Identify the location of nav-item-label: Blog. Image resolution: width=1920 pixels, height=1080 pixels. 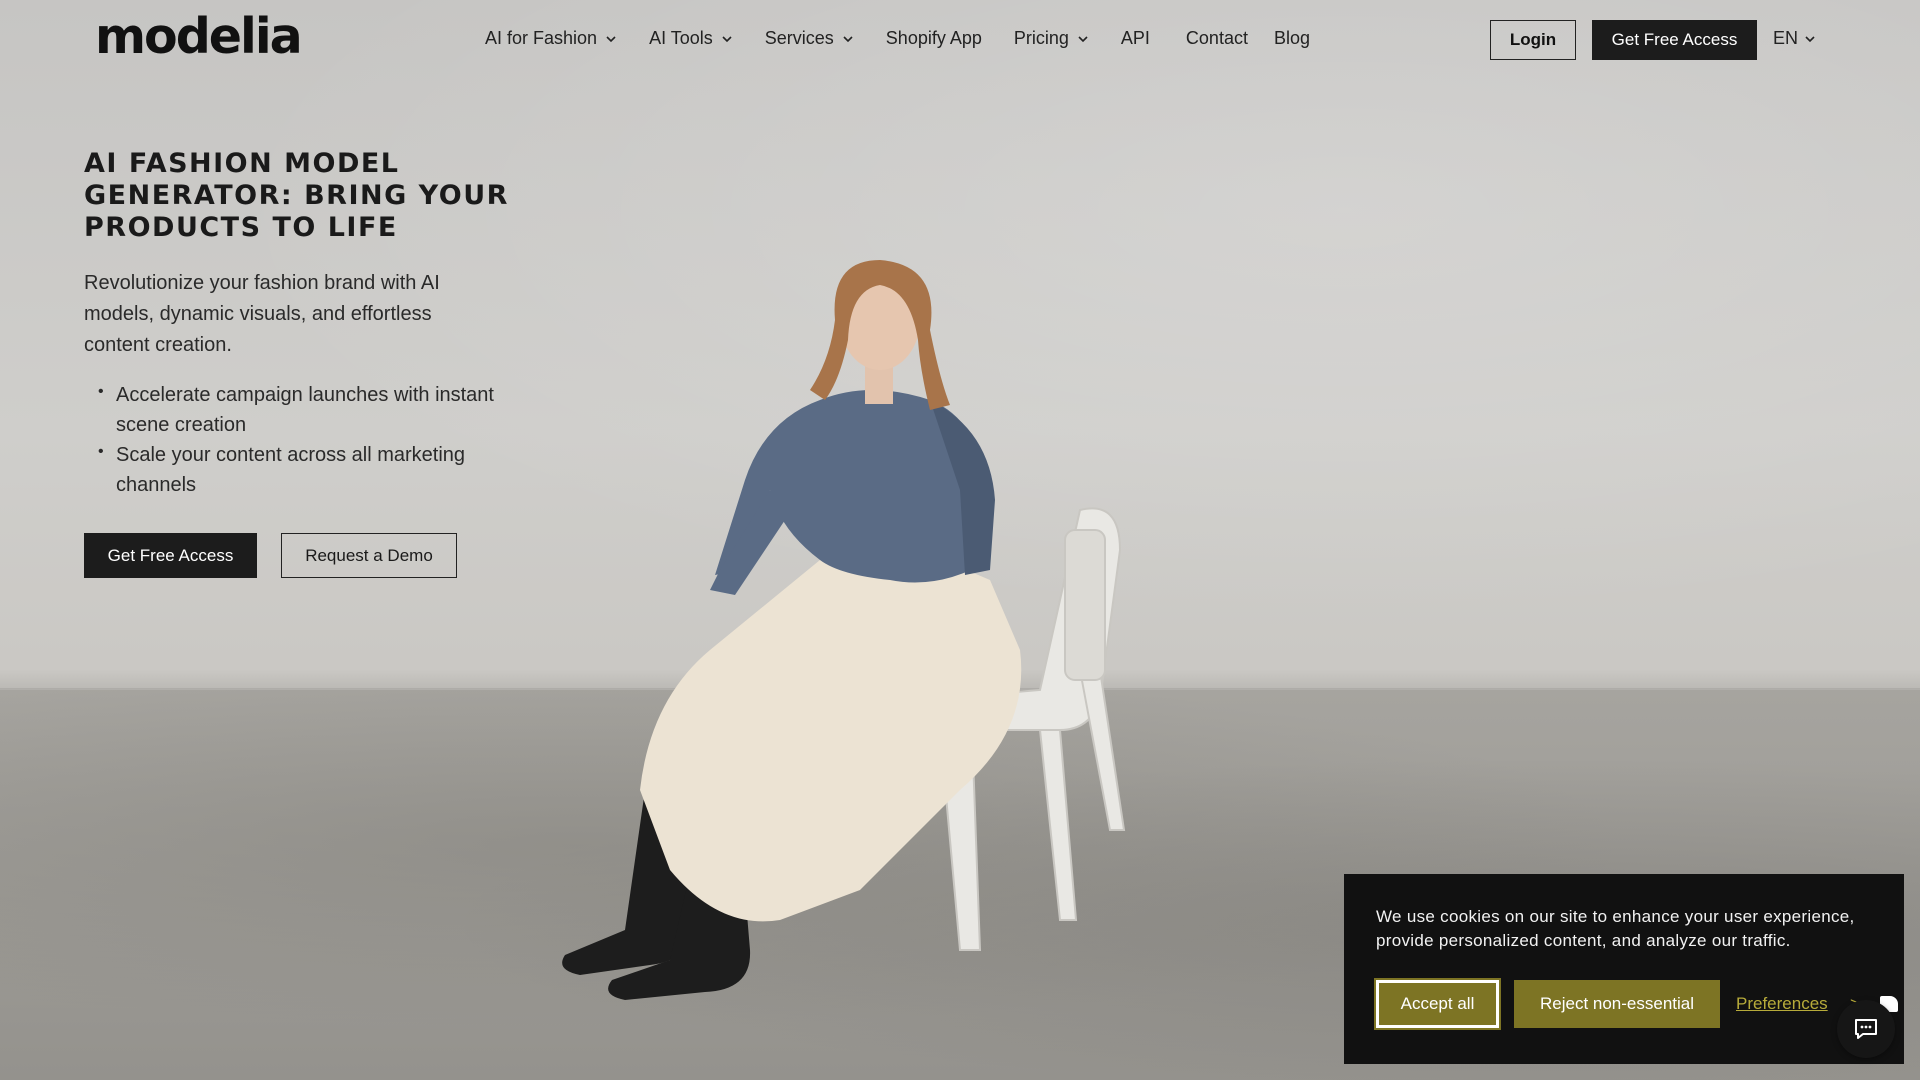
(1291, 38).